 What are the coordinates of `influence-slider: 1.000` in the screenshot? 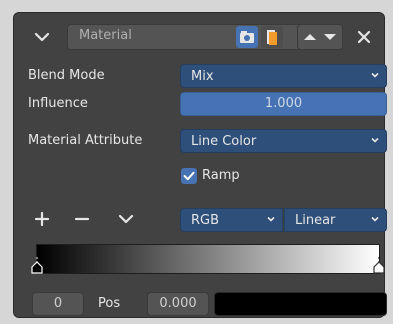 It's located at (283, 104).